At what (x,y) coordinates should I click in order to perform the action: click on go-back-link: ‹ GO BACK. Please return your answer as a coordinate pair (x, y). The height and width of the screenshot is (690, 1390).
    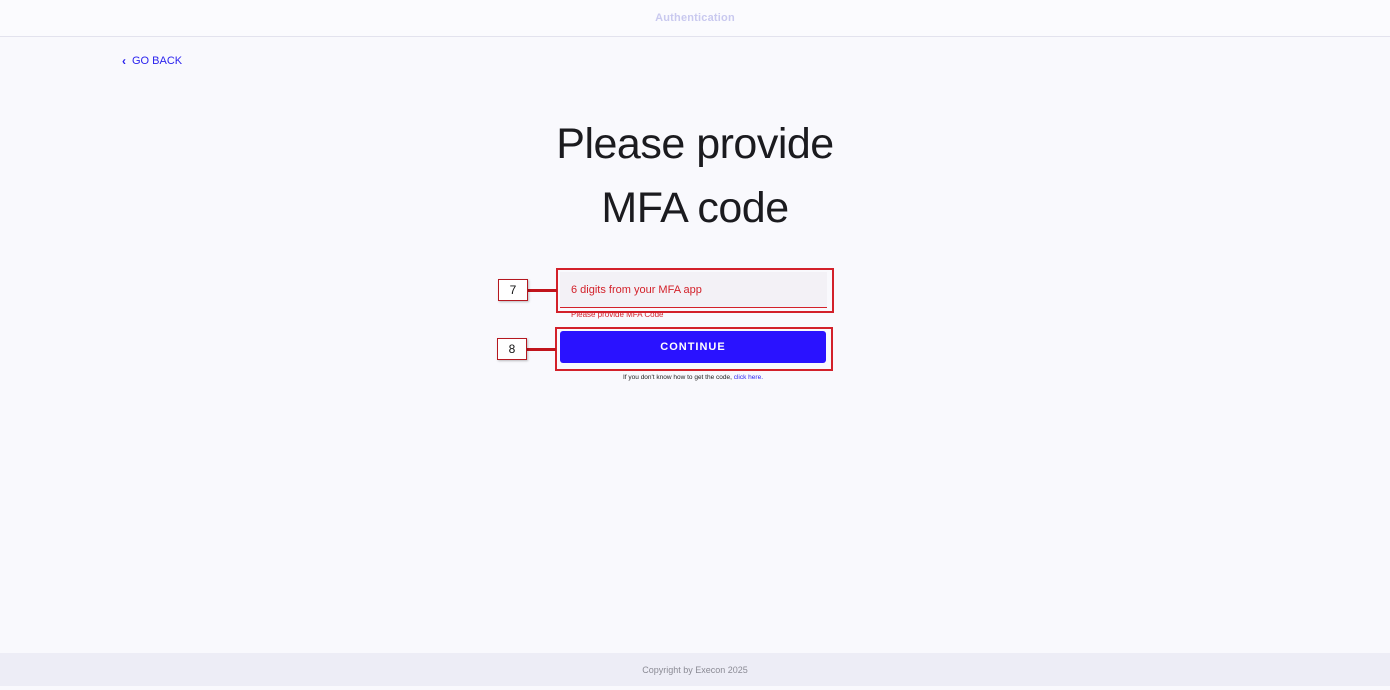
    Looking at the image, I should click on (152, 61).